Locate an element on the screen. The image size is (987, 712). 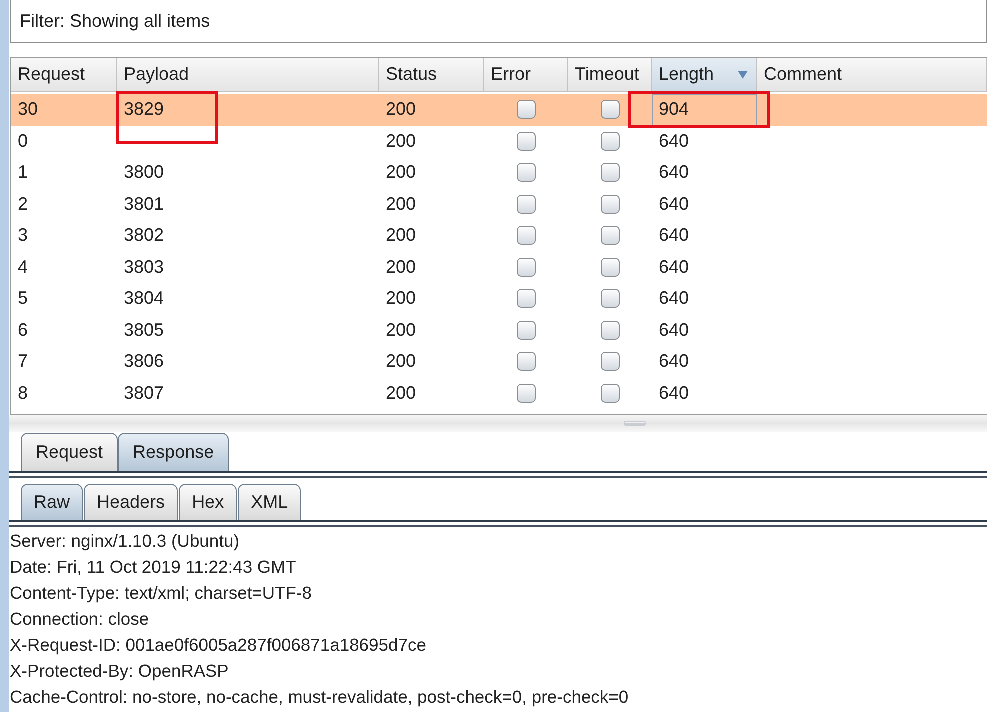
table-cell-text: 3805 is located at coordinates (144, 330).